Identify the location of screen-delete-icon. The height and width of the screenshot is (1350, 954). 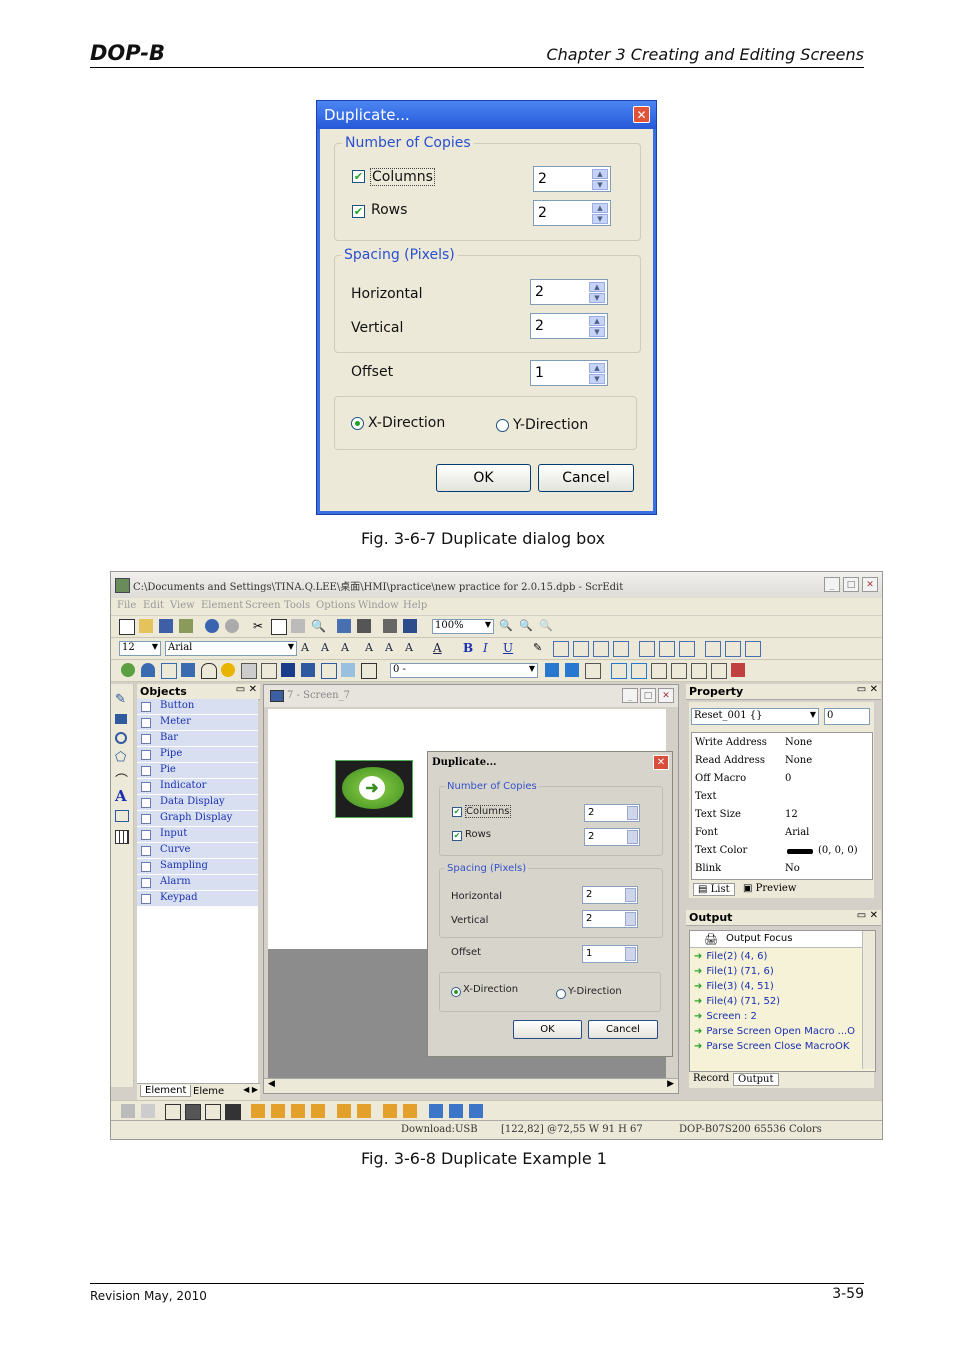
(738, 670).